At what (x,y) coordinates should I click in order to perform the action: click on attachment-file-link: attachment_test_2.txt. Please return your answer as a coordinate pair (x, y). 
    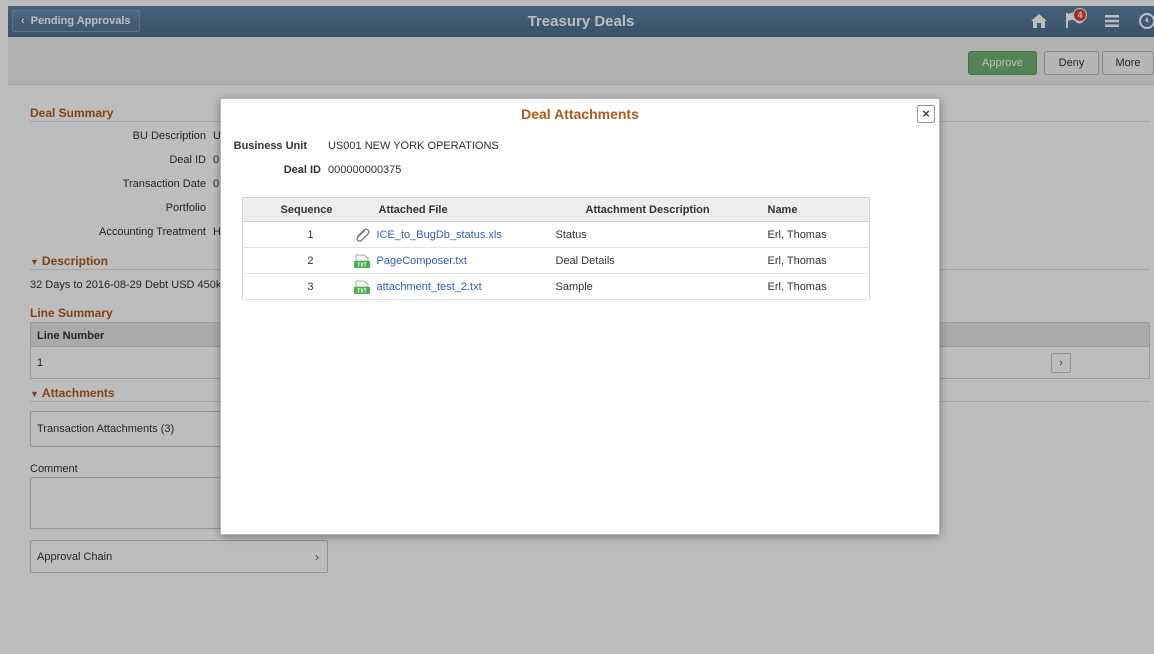
    Looking at the image, I should click on (429, 286).